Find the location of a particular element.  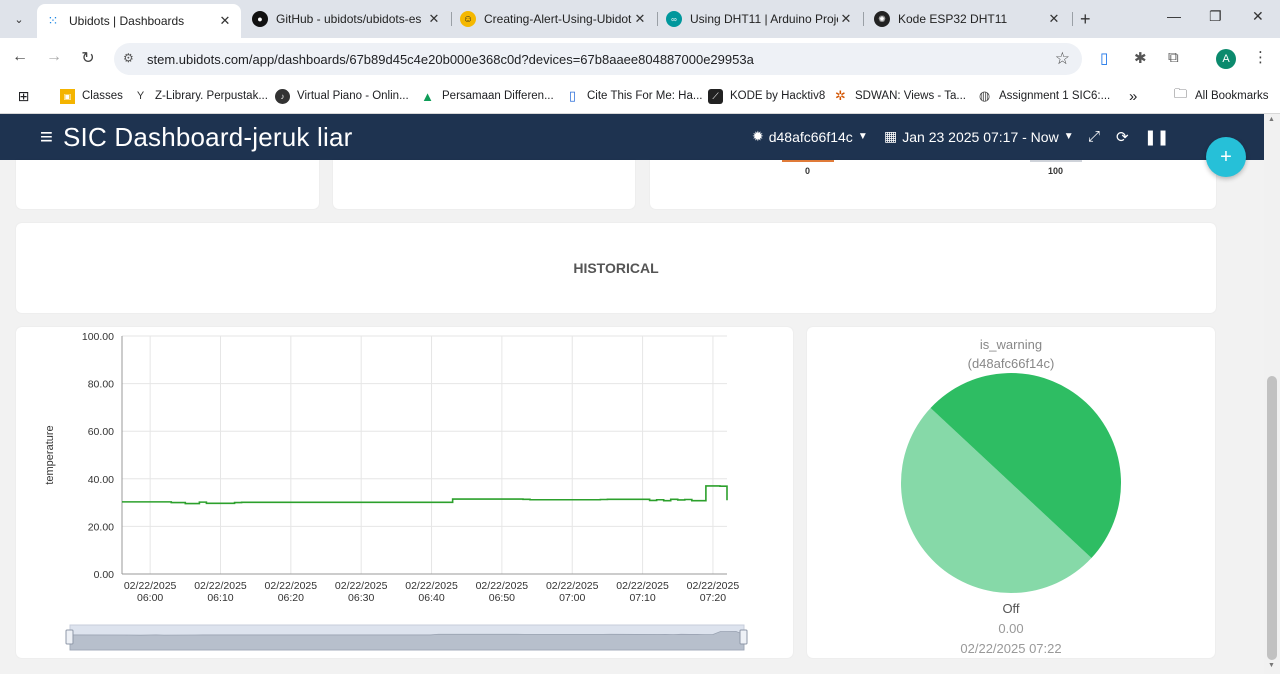

tab-ubidots: ⁙ Ubidots | Dashboards ✕ is located at coordinates (139, 21).